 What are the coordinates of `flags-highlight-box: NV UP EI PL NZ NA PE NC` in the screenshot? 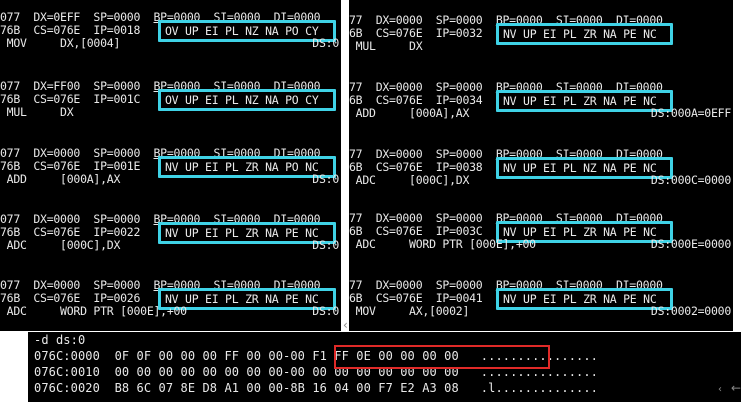 It's located at (584, 168).